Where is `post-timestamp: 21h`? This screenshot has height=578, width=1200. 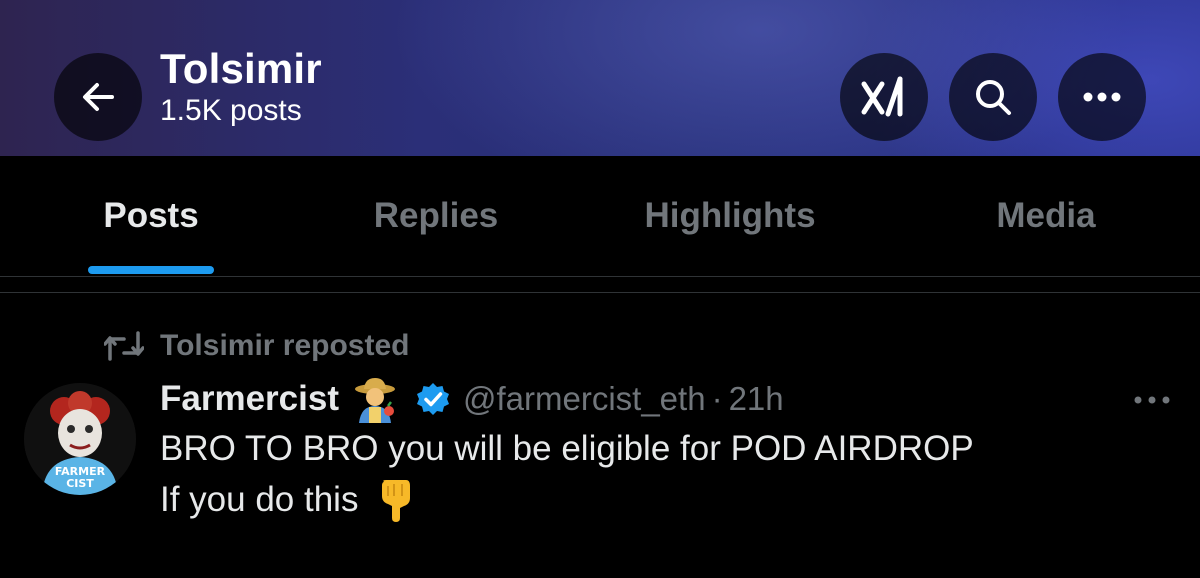 post-timestamp: 21h is located at coordinates (756, 399).